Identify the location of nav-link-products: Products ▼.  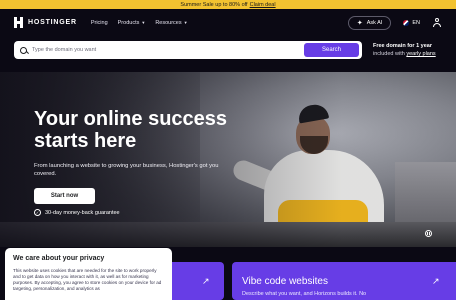
(132, 23).